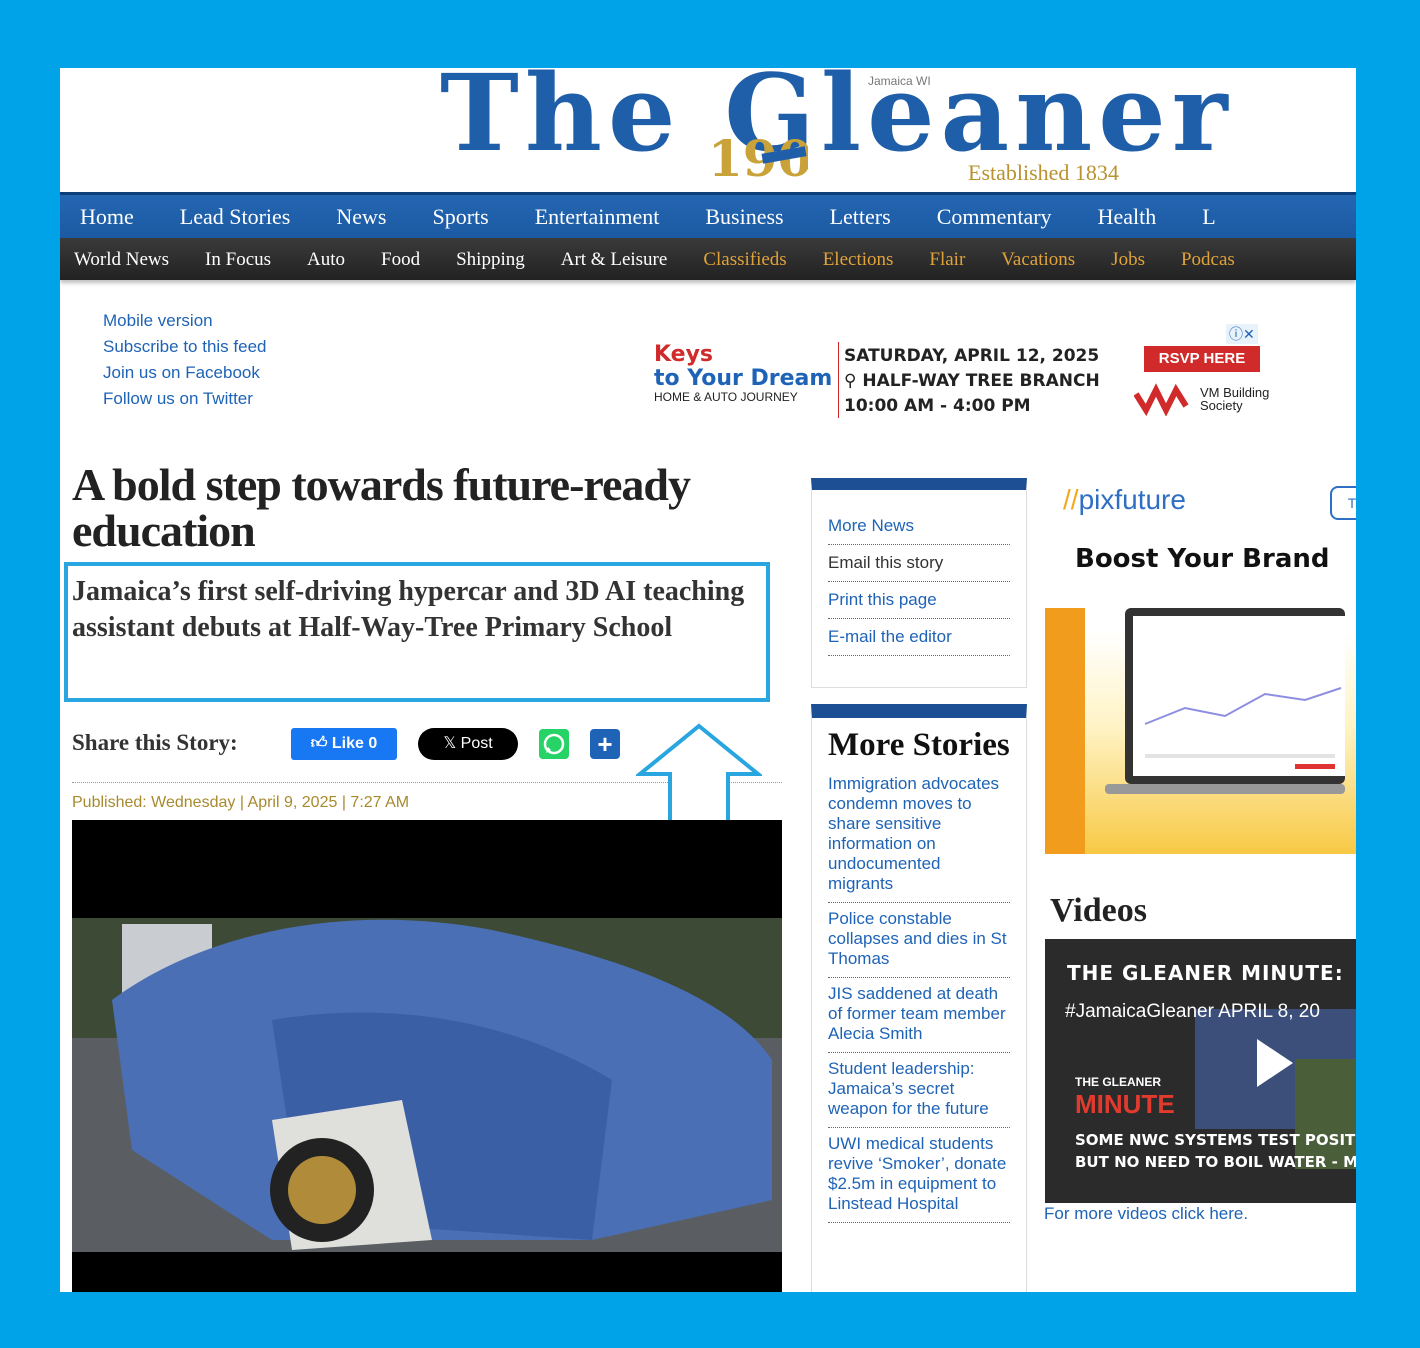 The height and width of the screenshot is (1348, 1420). I want to click on ad-divider, so click(838, 380).